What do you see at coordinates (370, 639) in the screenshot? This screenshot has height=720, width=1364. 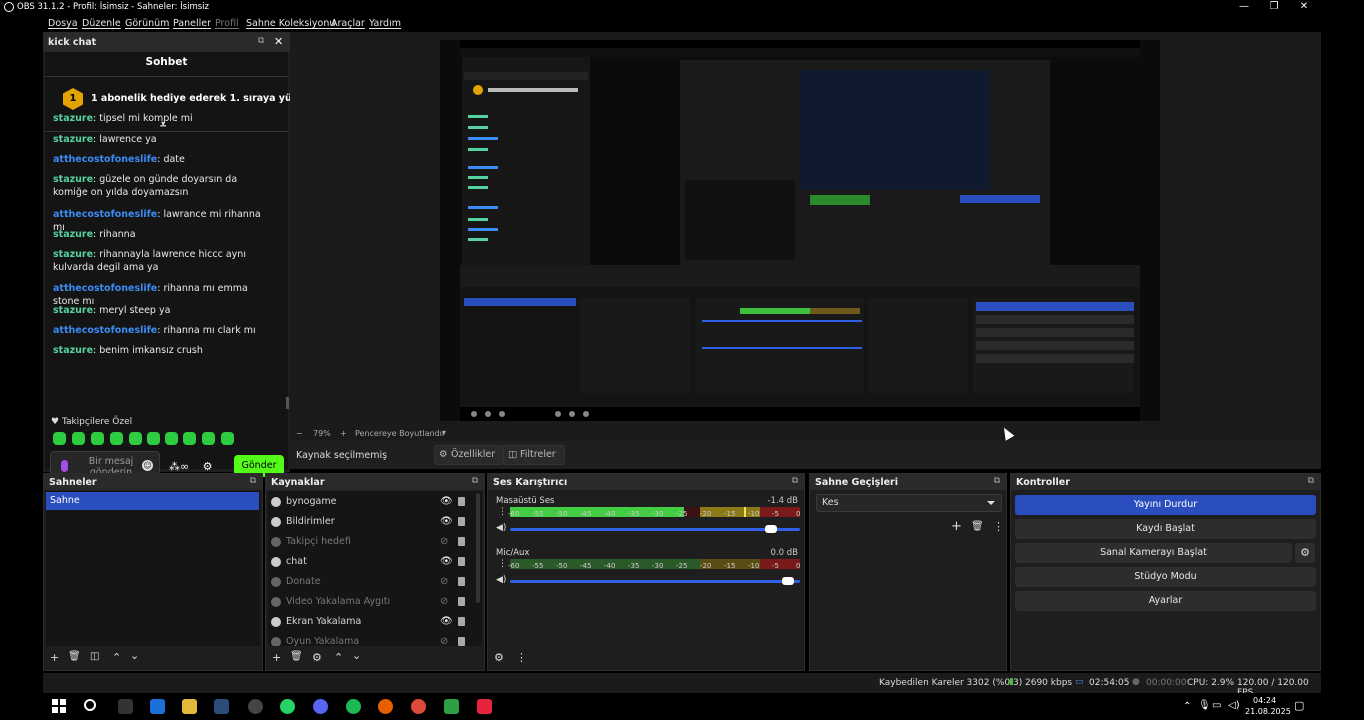 I see `source-item: Oyun Yakalama ⊘` at bounding box center [370, 639].